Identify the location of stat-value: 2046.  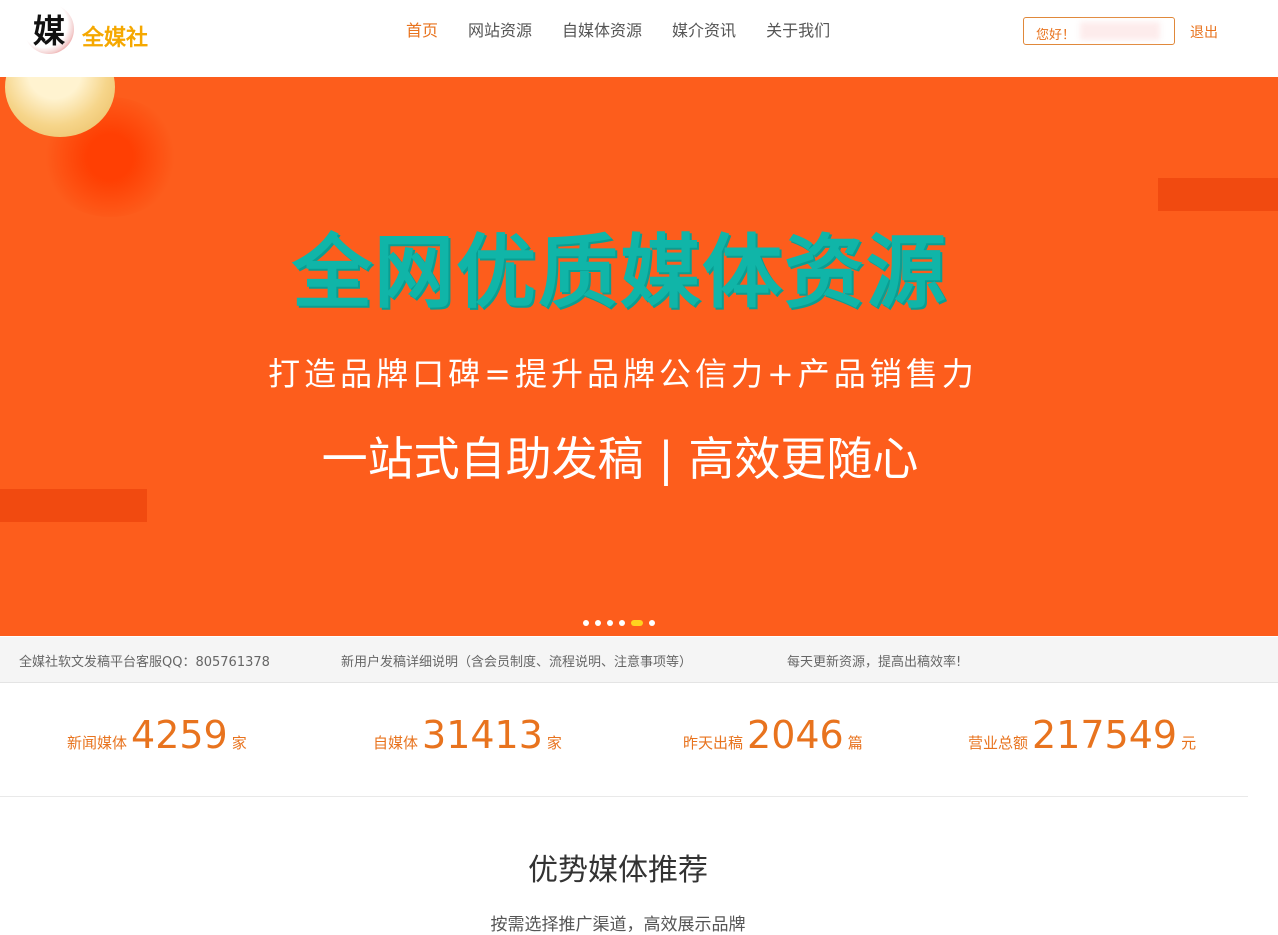
(795, 735).